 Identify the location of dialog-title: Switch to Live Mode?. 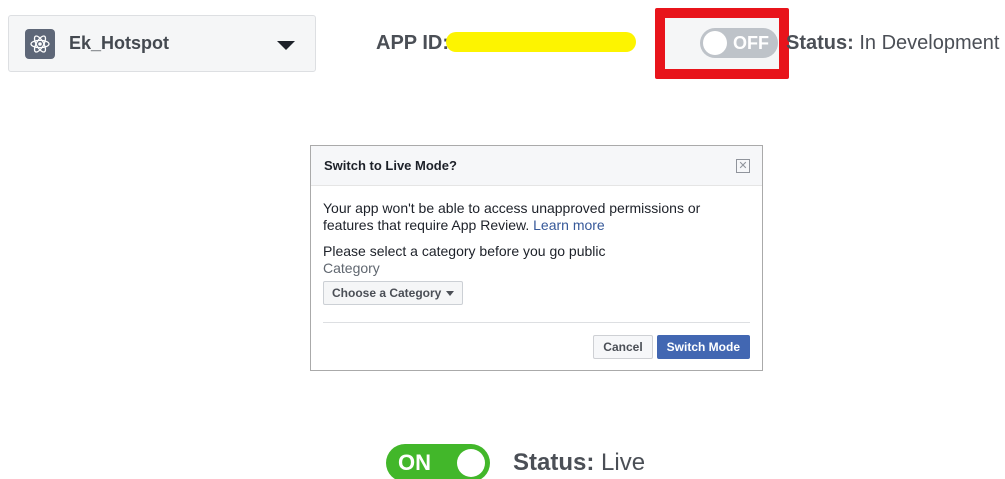
(390, 165).